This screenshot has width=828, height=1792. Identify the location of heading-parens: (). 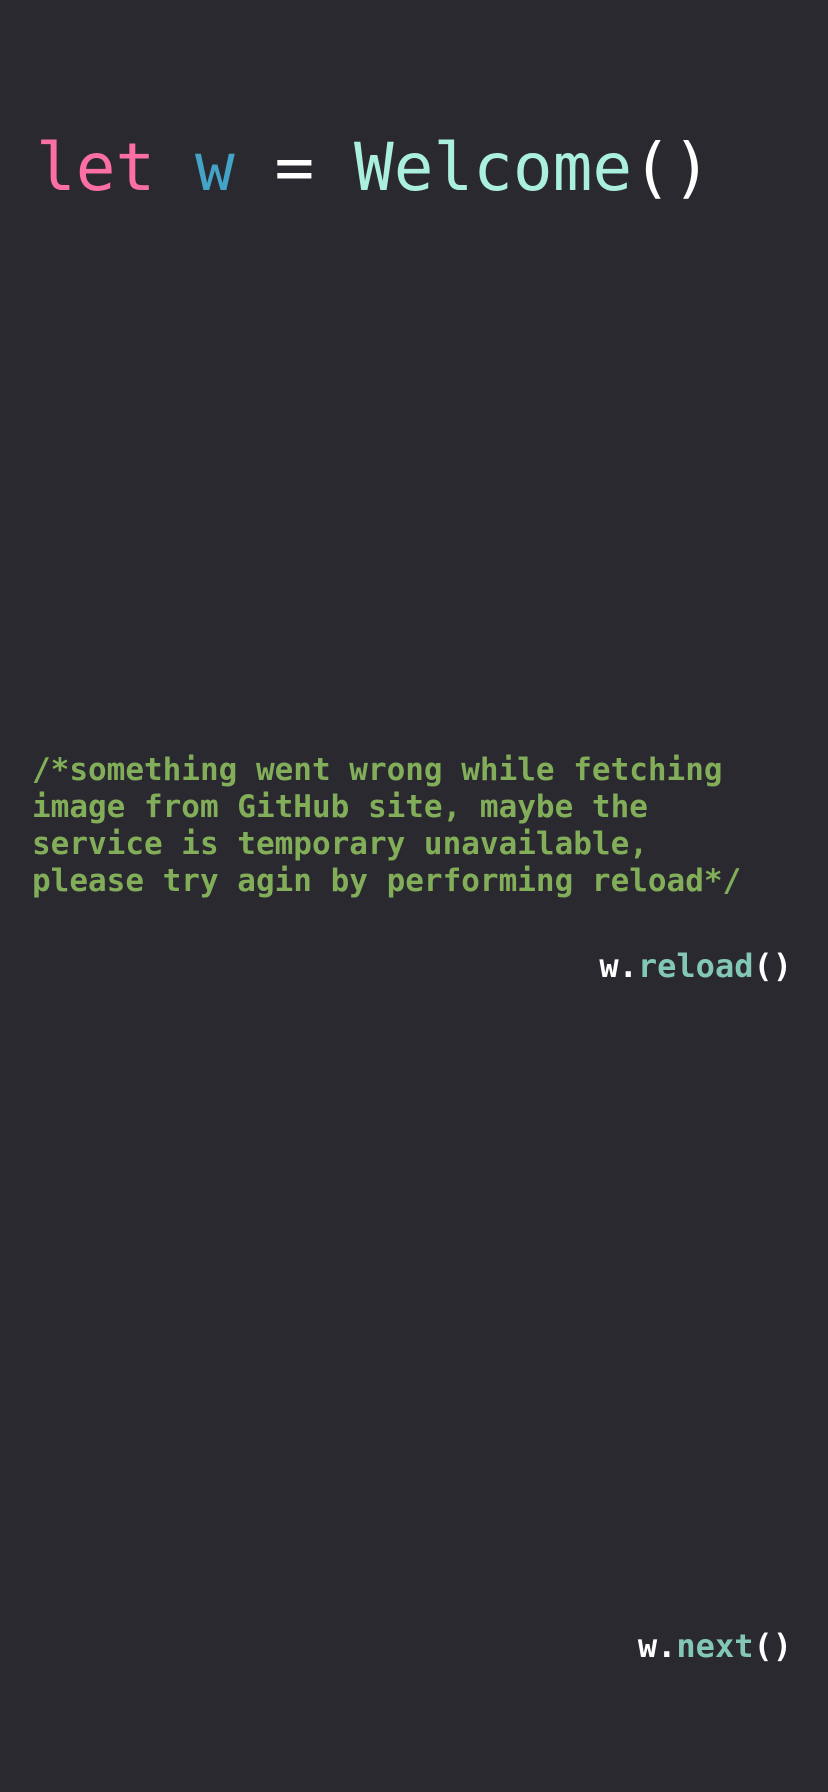
(672, 167).